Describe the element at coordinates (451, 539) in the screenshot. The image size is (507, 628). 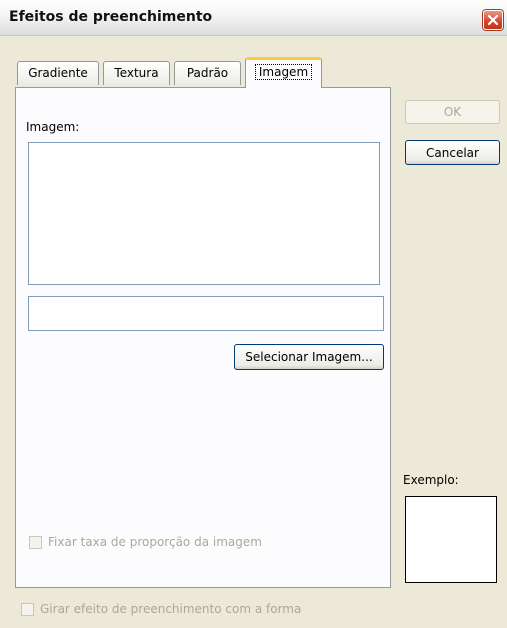
I see `example-preview` at that location.